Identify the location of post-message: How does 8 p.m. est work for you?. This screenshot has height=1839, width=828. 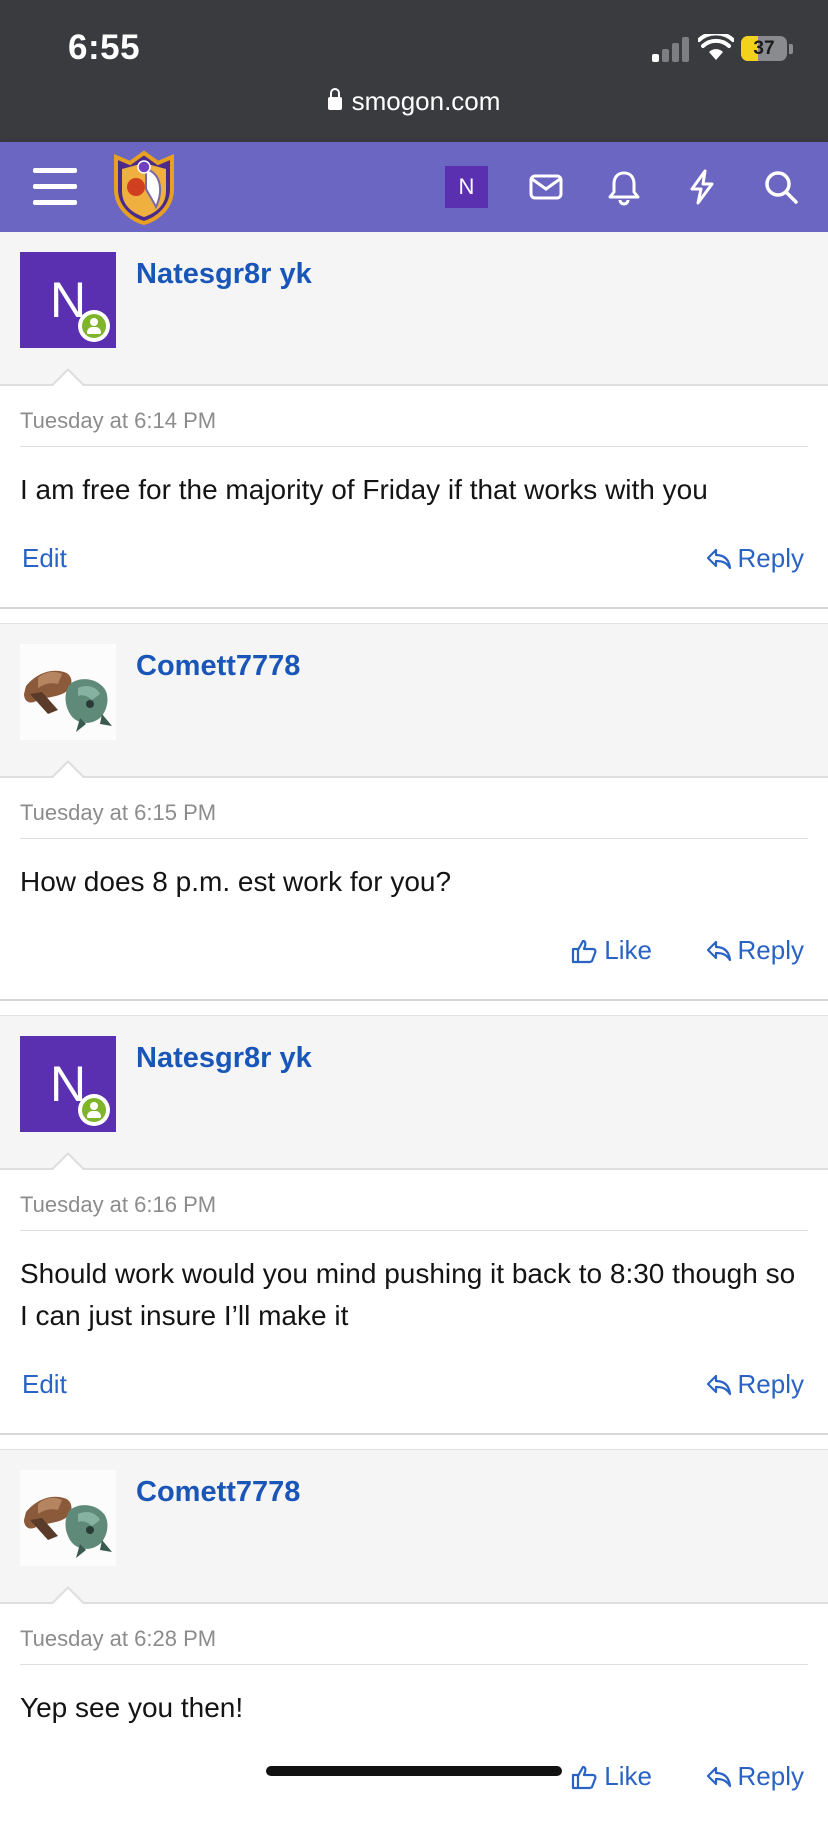
(236, 881).